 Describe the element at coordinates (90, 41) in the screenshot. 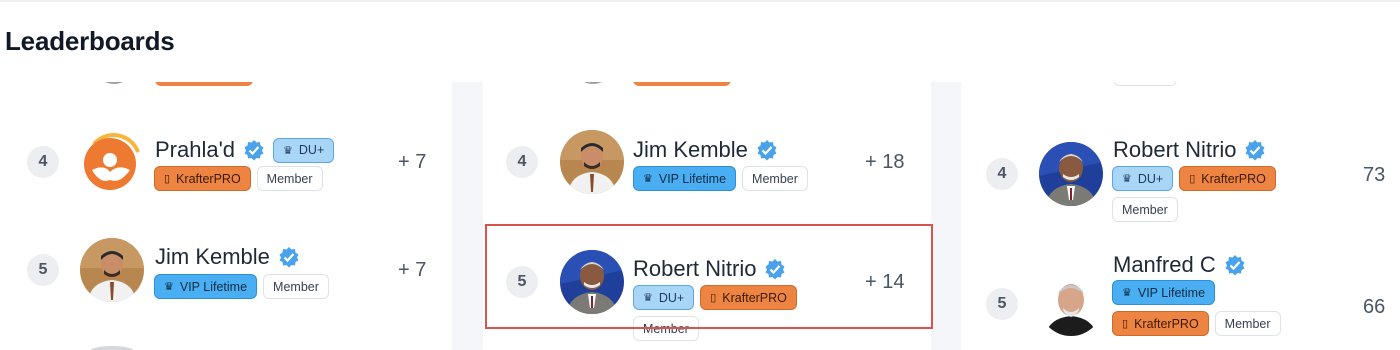

I see `page-title: Leaderboards` at that location.